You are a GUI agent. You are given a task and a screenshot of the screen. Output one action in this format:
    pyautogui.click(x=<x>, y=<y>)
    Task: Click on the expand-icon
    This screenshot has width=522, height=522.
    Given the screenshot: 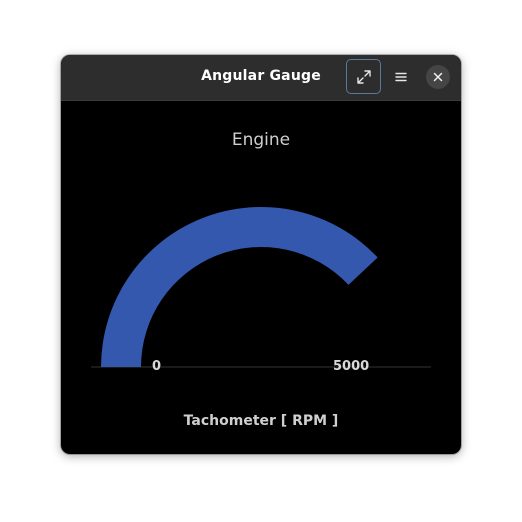 What is the action you would take?
    pyautogui.click(x=363, y=76)
    